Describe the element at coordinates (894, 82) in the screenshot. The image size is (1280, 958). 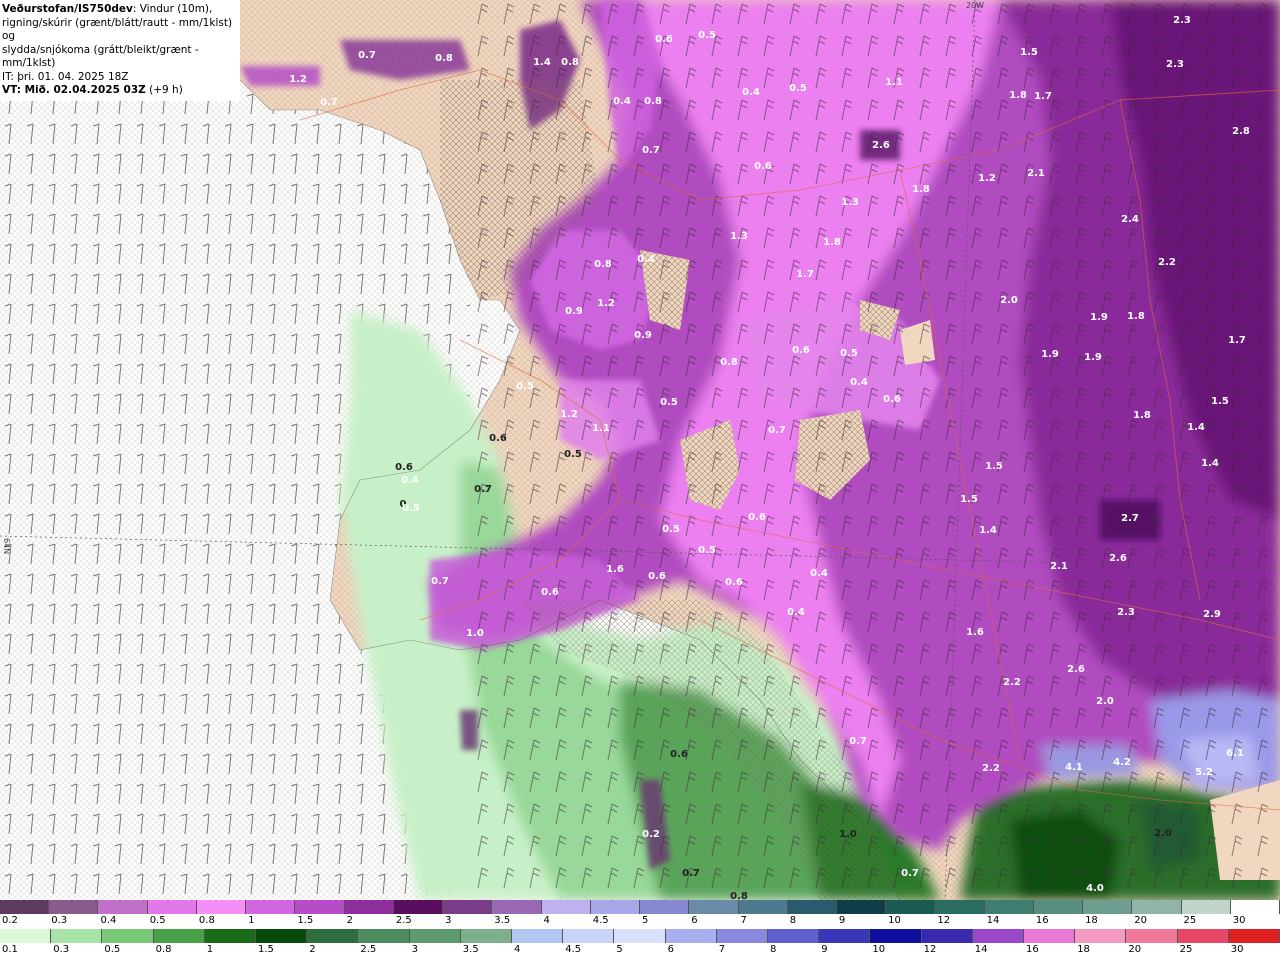
I see `precip-value-label: 1.1` at that location.